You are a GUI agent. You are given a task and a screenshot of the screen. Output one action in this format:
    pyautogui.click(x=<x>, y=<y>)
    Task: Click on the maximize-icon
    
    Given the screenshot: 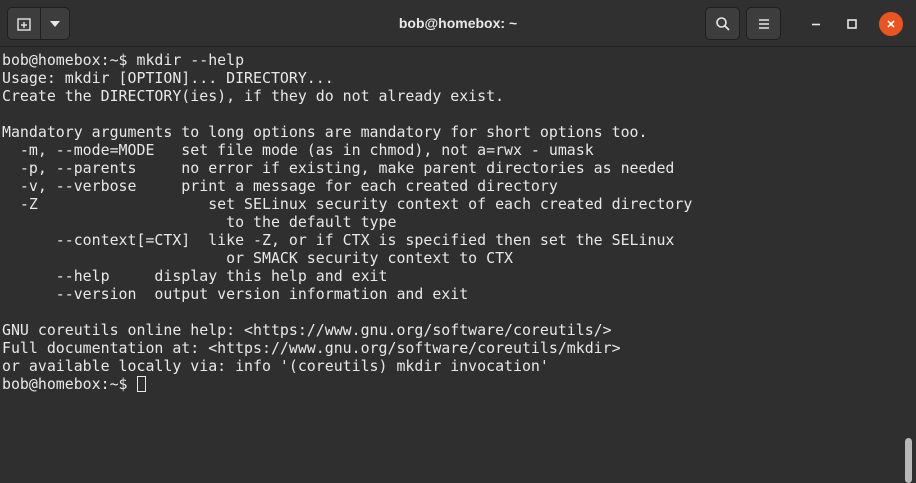 What is the action you would take?
    pyautogui.click(x=852, y=24)
    